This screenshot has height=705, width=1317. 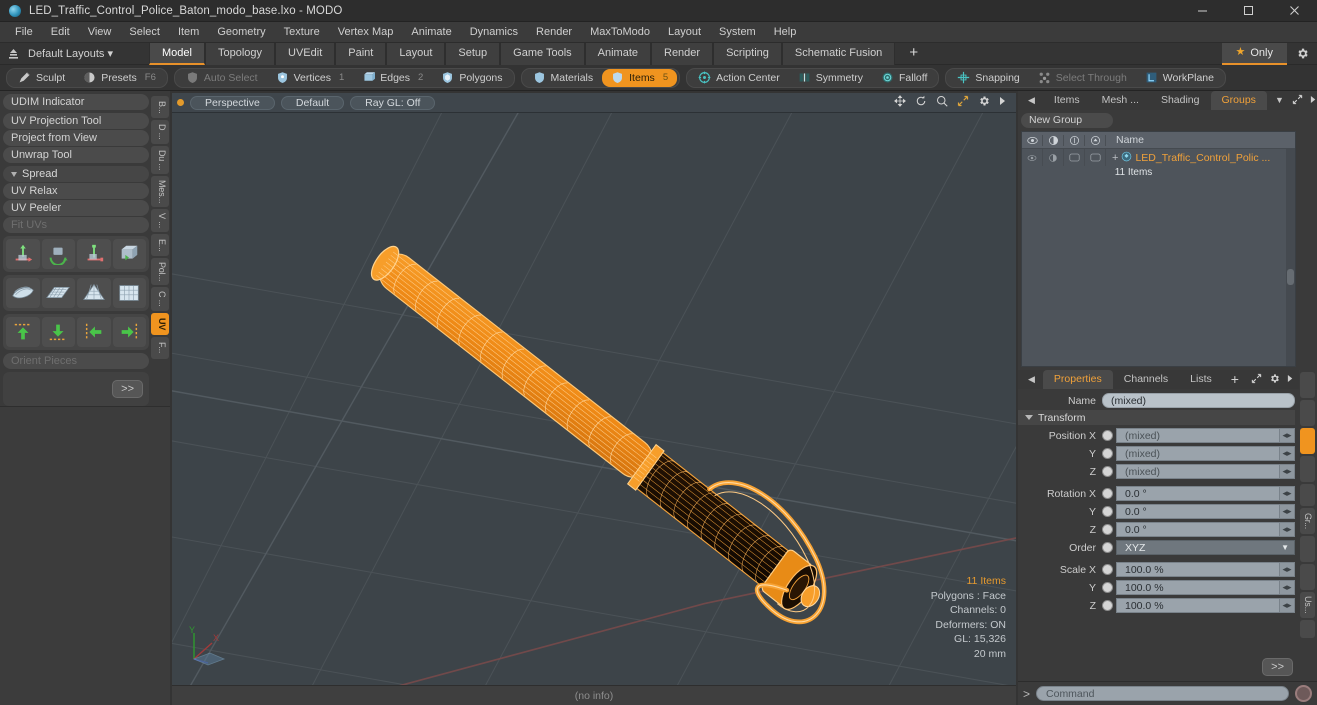 What do you see at coordinates (1082, 78) in the screenshot?
I see `select-through-button: Select Through` at bounding box center [1082, 78].